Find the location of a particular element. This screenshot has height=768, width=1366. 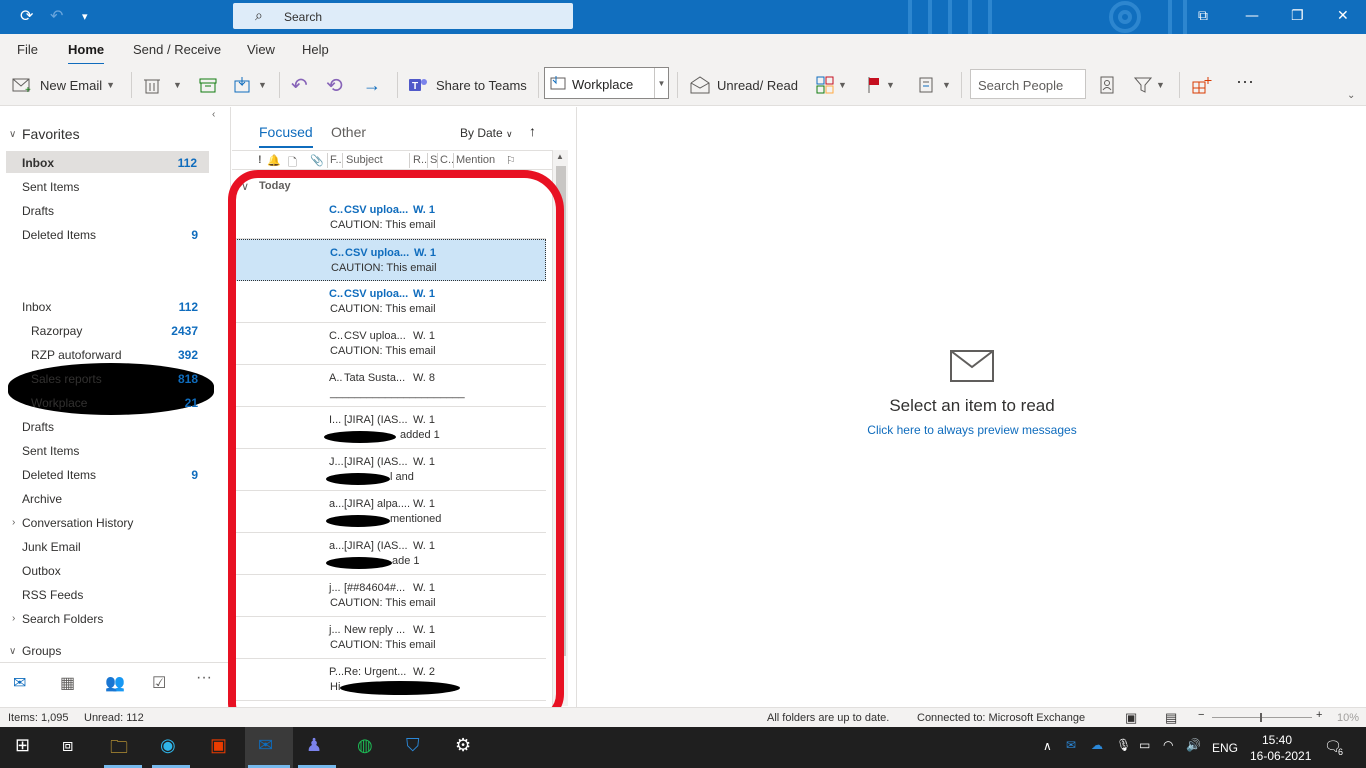

tab-help: Help is located at coordinates (315, 49).